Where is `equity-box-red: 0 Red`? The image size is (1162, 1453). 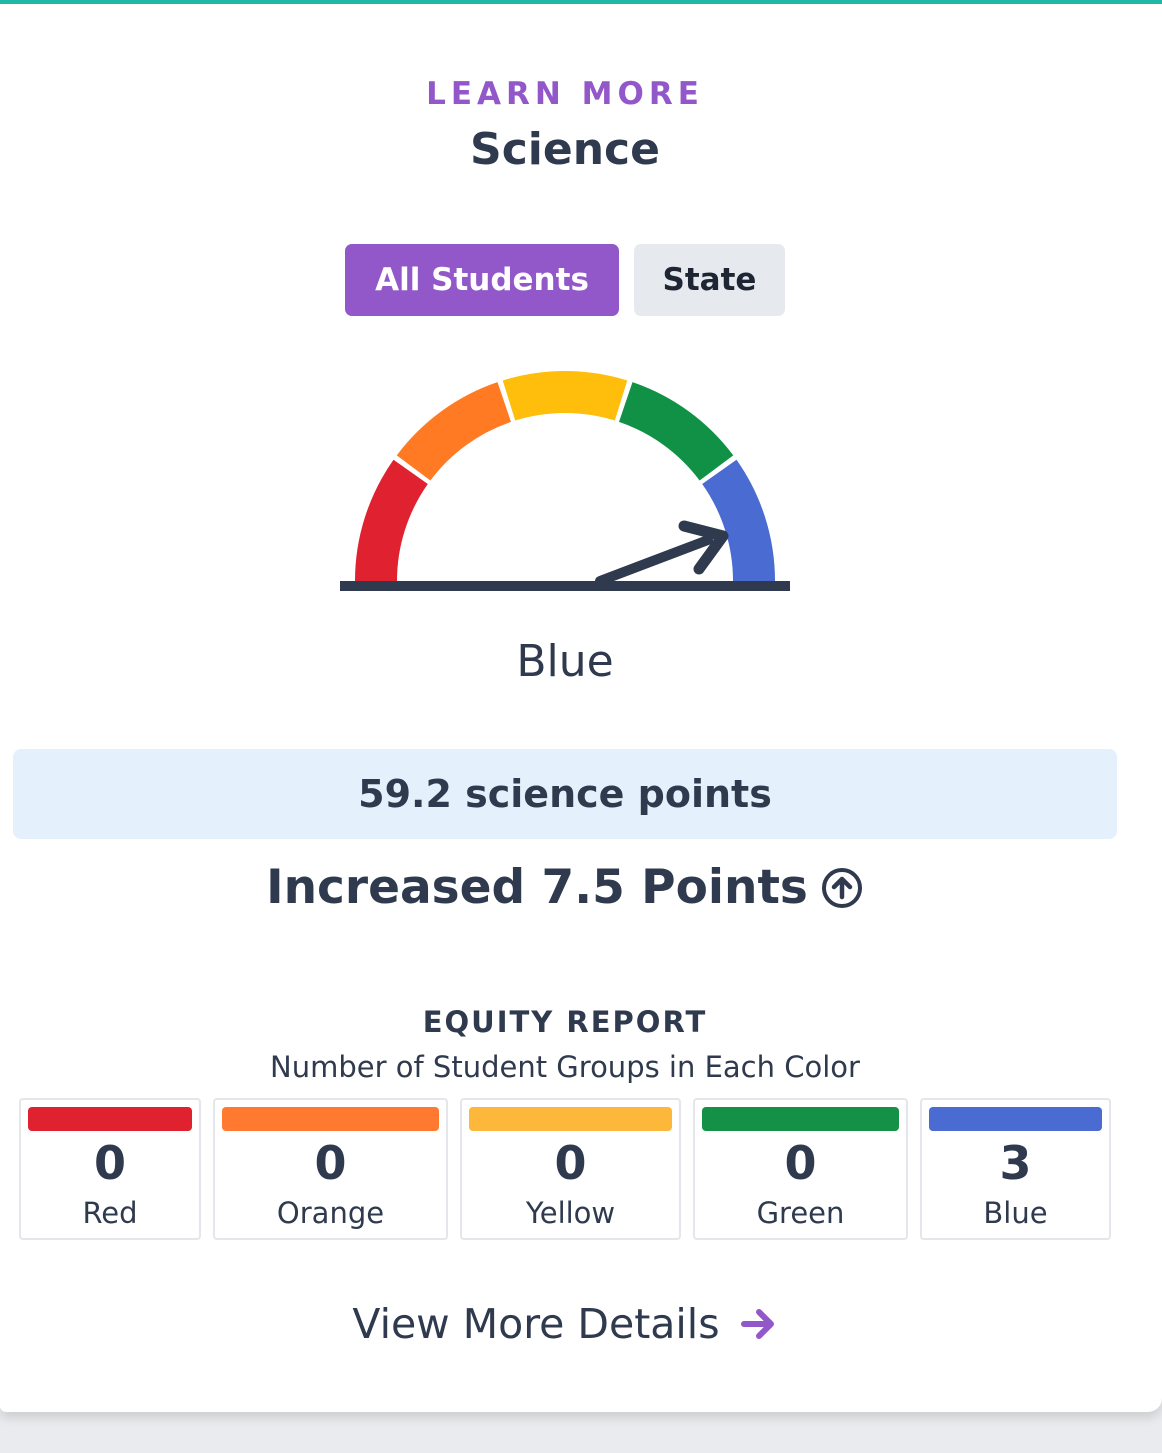 equity-box-red: 0 Red is located at coordinates (110, 1169).